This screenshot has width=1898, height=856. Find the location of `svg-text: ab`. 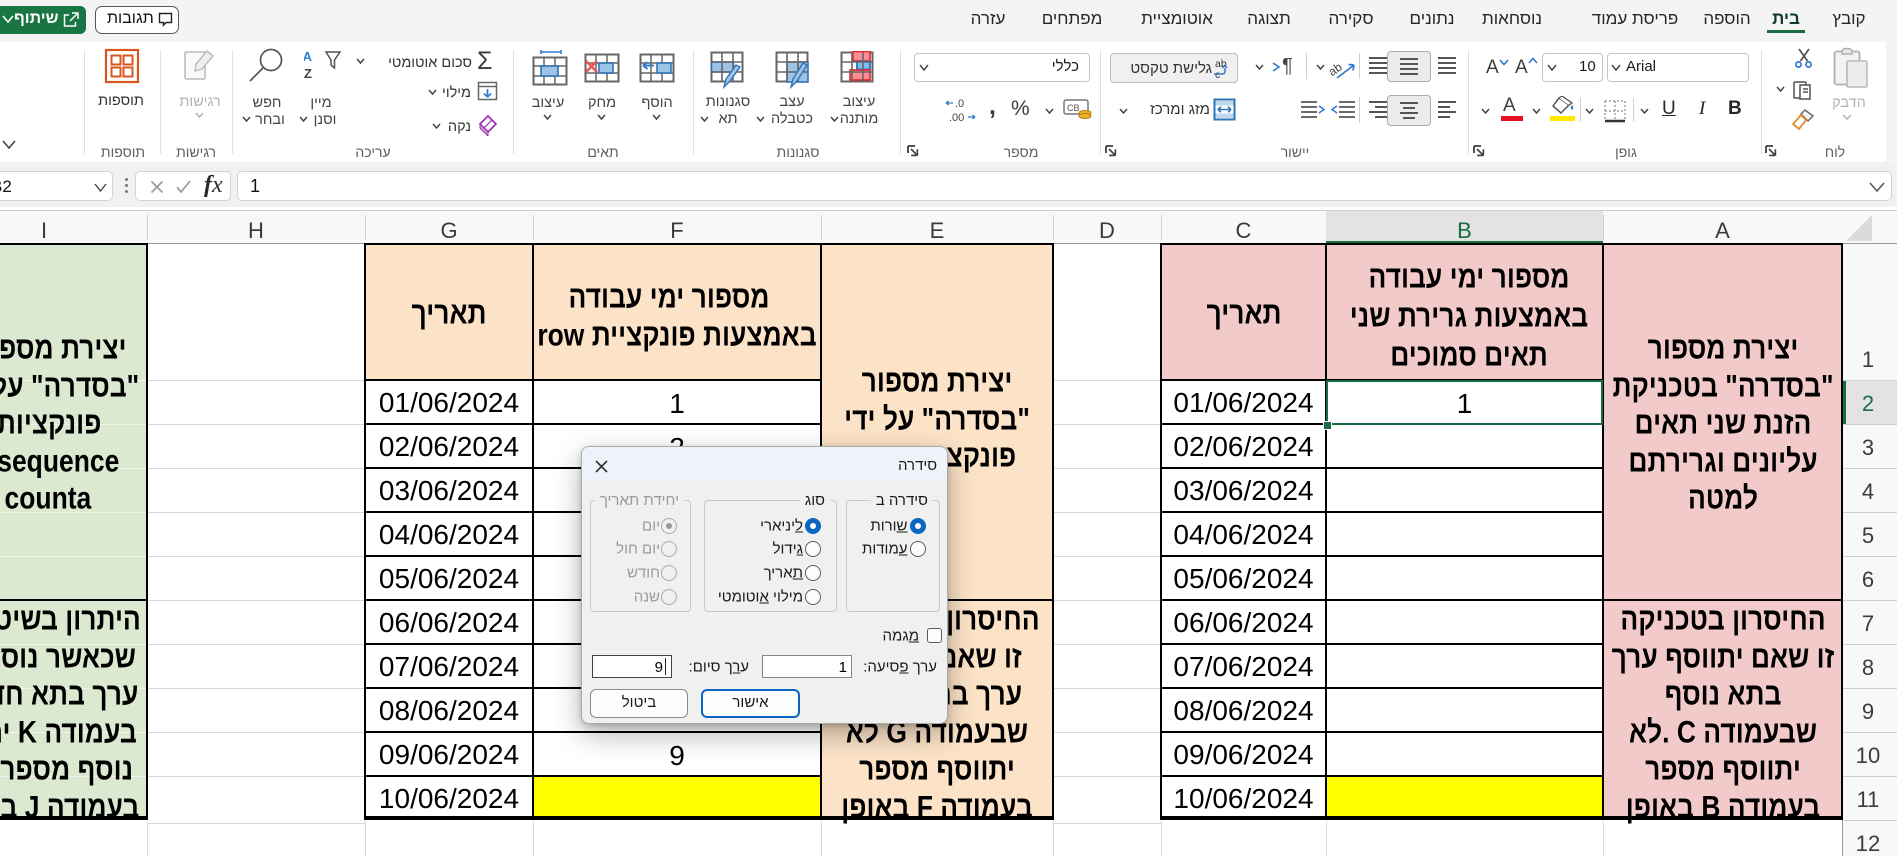

svg-text: ab is located at coordinates (1338, 69).